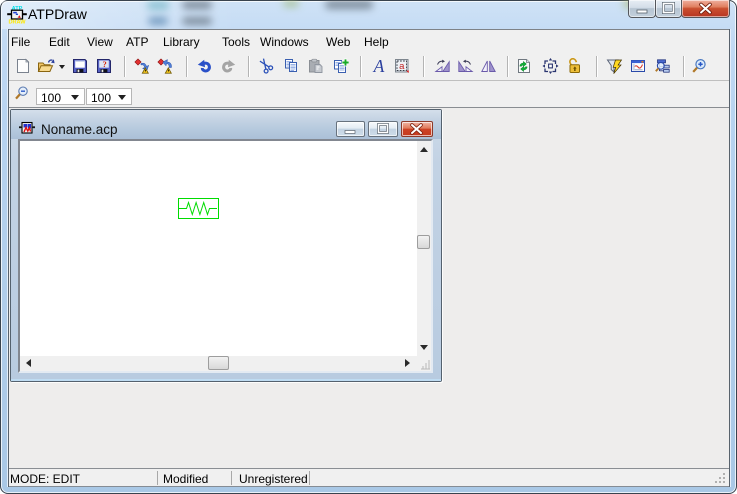 The width and height of the screenshot is (737, 494). I want to click on svg-text: A, so click(379, 66).